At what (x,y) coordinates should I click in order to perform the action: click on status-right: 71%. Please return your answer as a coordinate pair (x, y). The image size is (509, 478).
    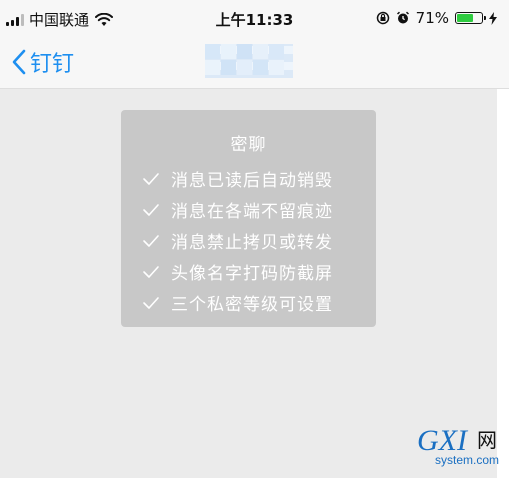
    Looking at the image, I should click on (436, 18).